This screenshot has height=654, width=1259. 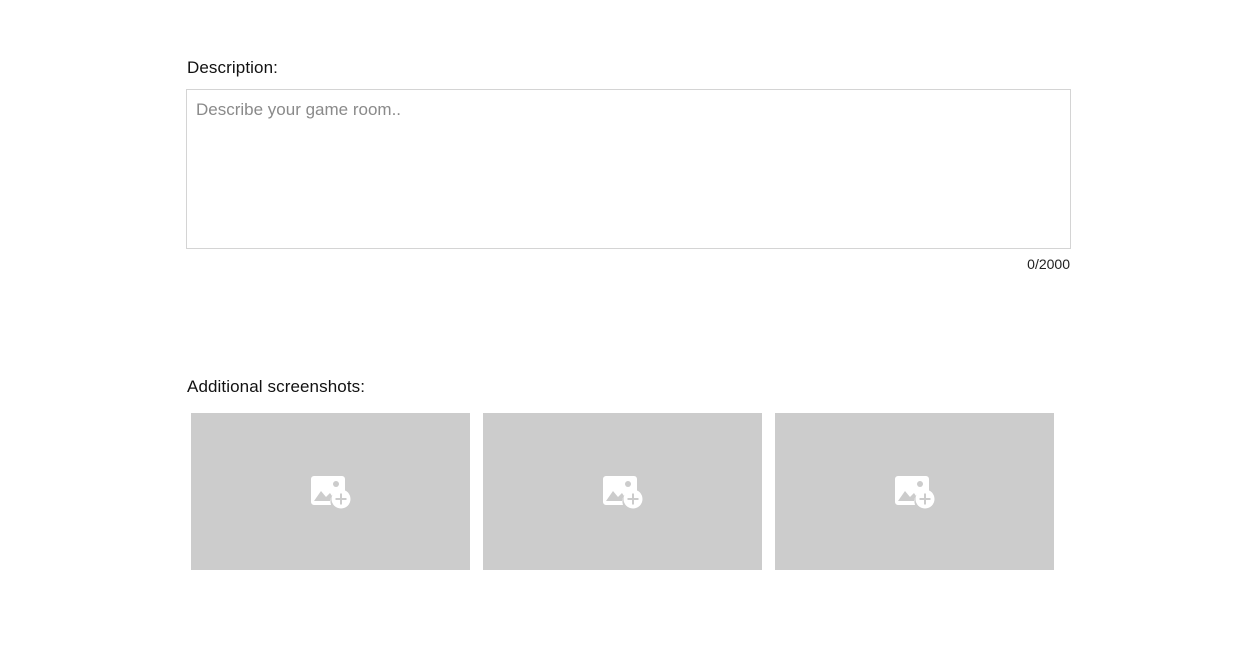 What do you see at coordinates (276, 386) in the screenshot?
I see `screenshots-label: Additional screenshots:` at bounding box center [276, 386].